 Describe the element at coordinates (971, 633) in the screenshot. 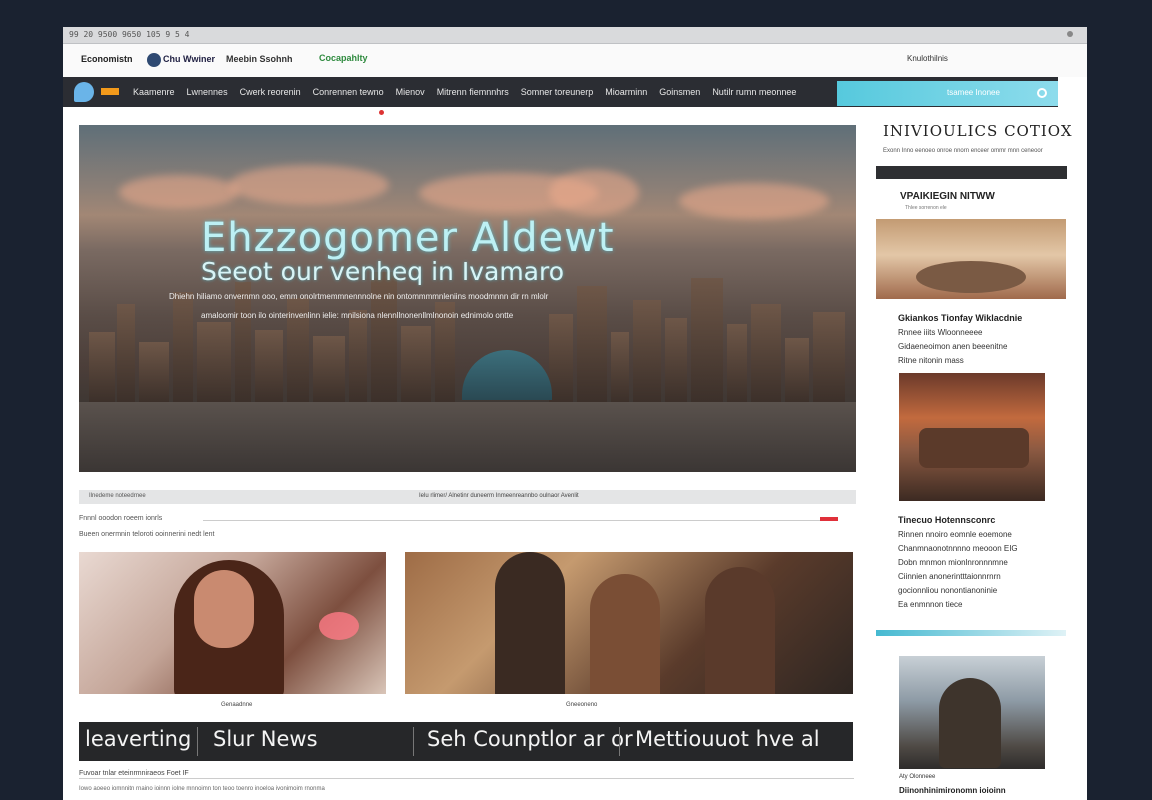

I see `sidebar-accent` at that location.